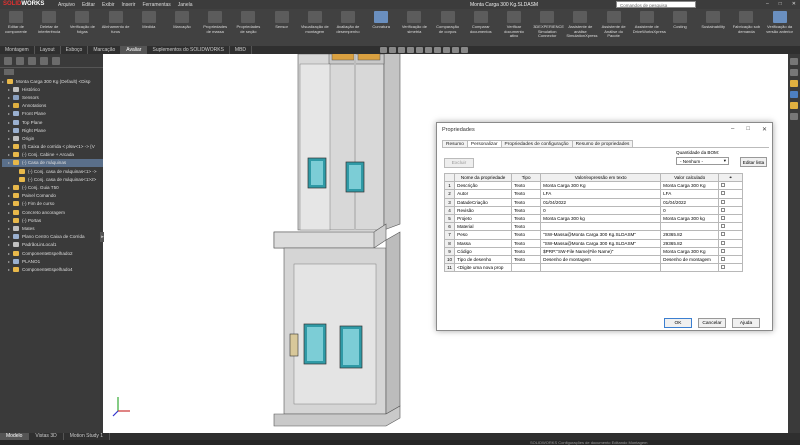 Image resolution: width=800 pixels, height=445 pixels. I want to click on menu-item: Ferramentas, so click(156, 5).